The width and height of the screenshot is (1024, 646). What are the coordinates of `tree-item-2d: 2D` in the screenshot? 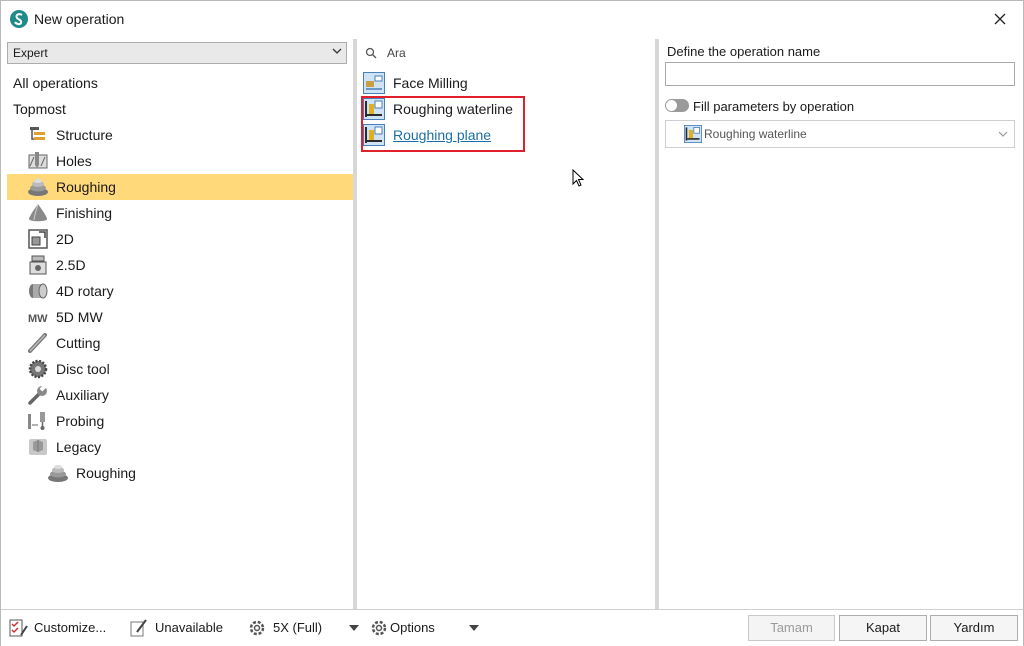 It's located at (180, 239).